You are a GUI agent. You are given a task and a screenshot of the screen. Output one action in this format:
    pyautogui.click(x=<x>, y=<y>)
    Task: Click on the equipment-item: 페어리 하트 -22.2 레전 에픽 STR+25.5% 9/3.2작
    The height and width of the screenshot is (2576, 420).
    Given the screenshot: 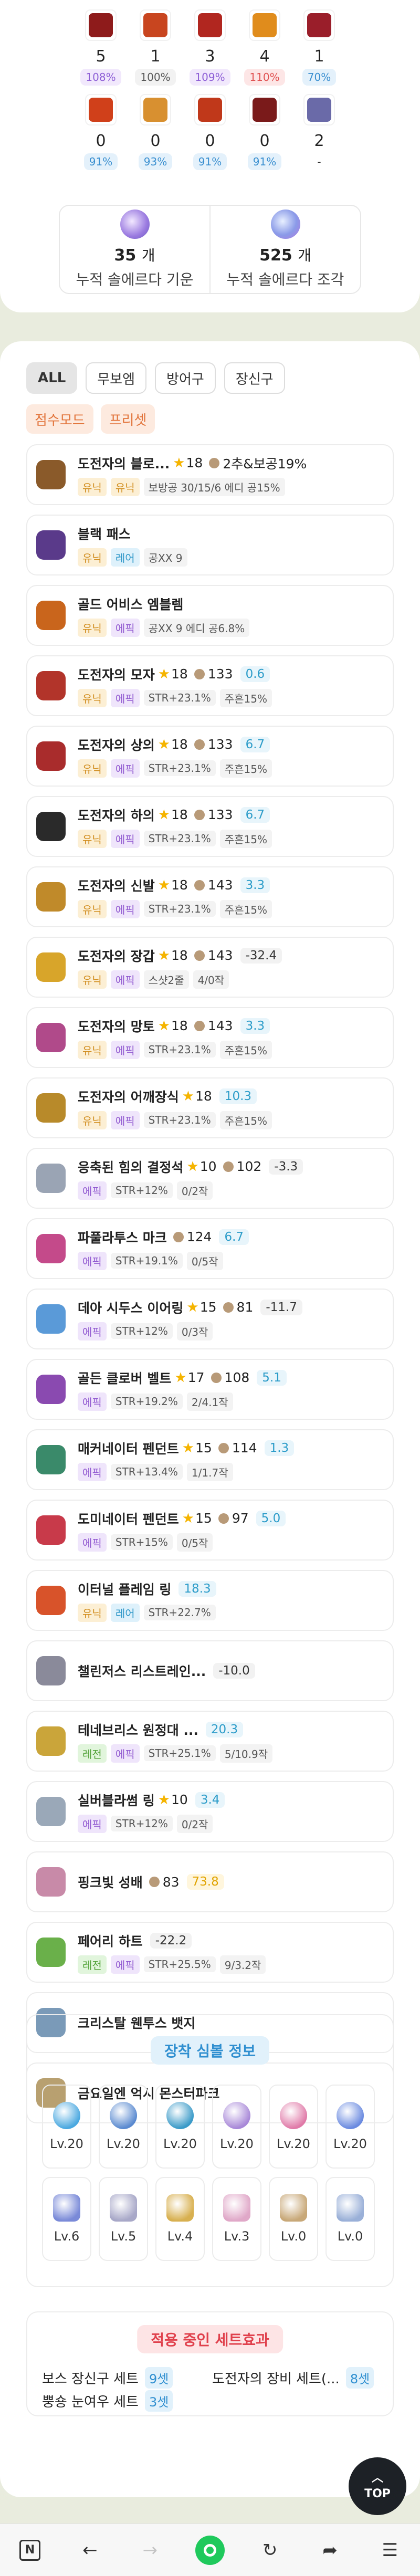 What is the action you would take?
    pyautogui.click(x=210, y=1953)
    